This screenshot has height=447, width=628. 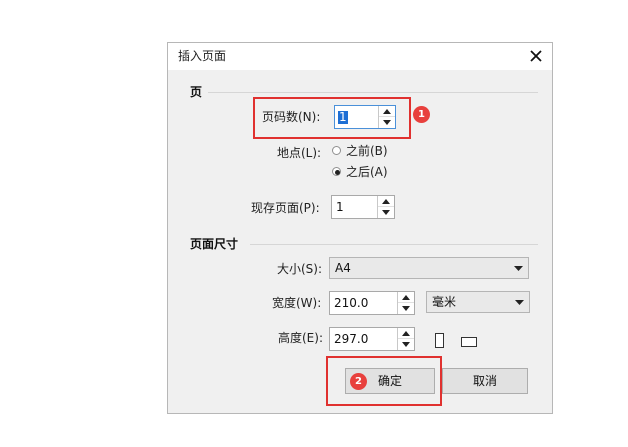 What do you see at coordinates (343, 268) in the screenshot?
I see `size-value: A4` at bounding box center [343, 268].